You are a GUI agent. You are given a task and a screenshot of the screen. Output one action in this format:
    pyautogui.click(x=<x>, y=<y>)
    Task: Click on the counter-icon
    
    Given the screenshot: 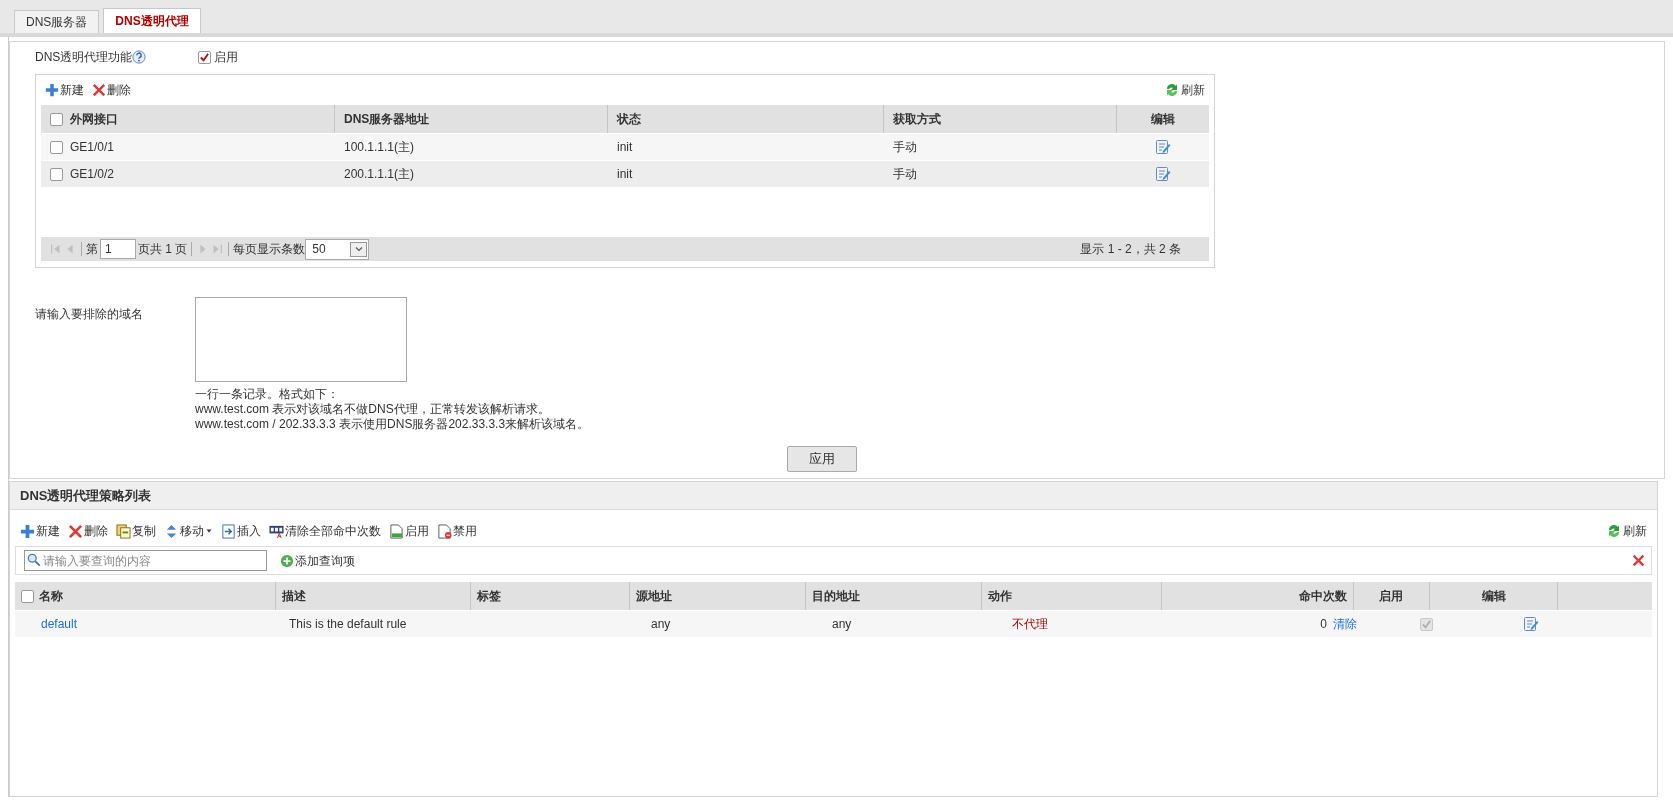 What is the action you would take?
    pyautogui.click(x=276, y=531)
    